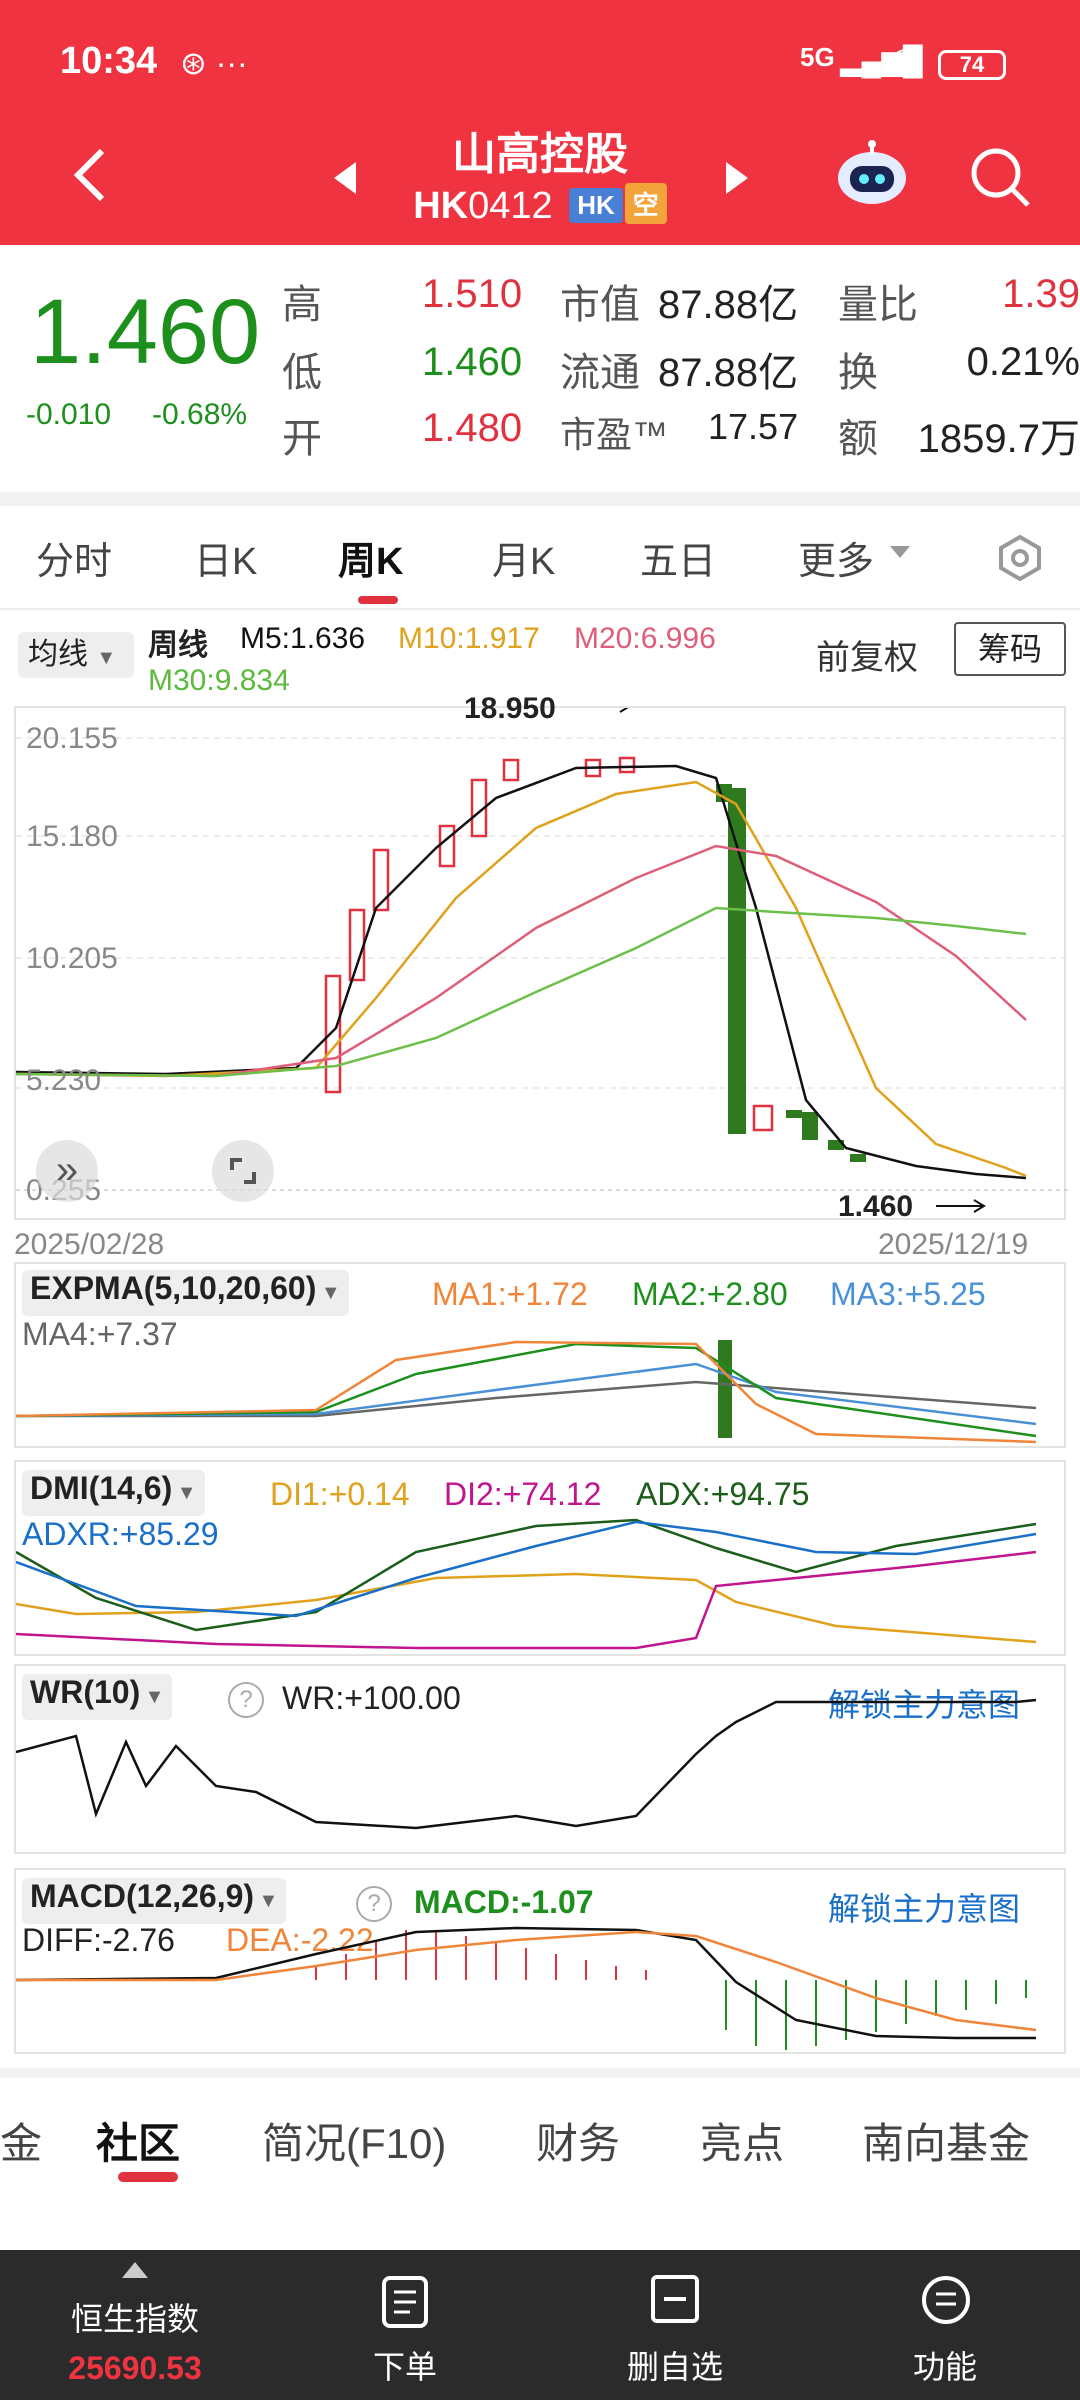 Image resolution: width=1080 pixels, height=2400 pixels. What do you see at coordinates (134, 2319) in the screenshot?
I see `index-name: 恒生指数` at bounding box center [134, 2319].